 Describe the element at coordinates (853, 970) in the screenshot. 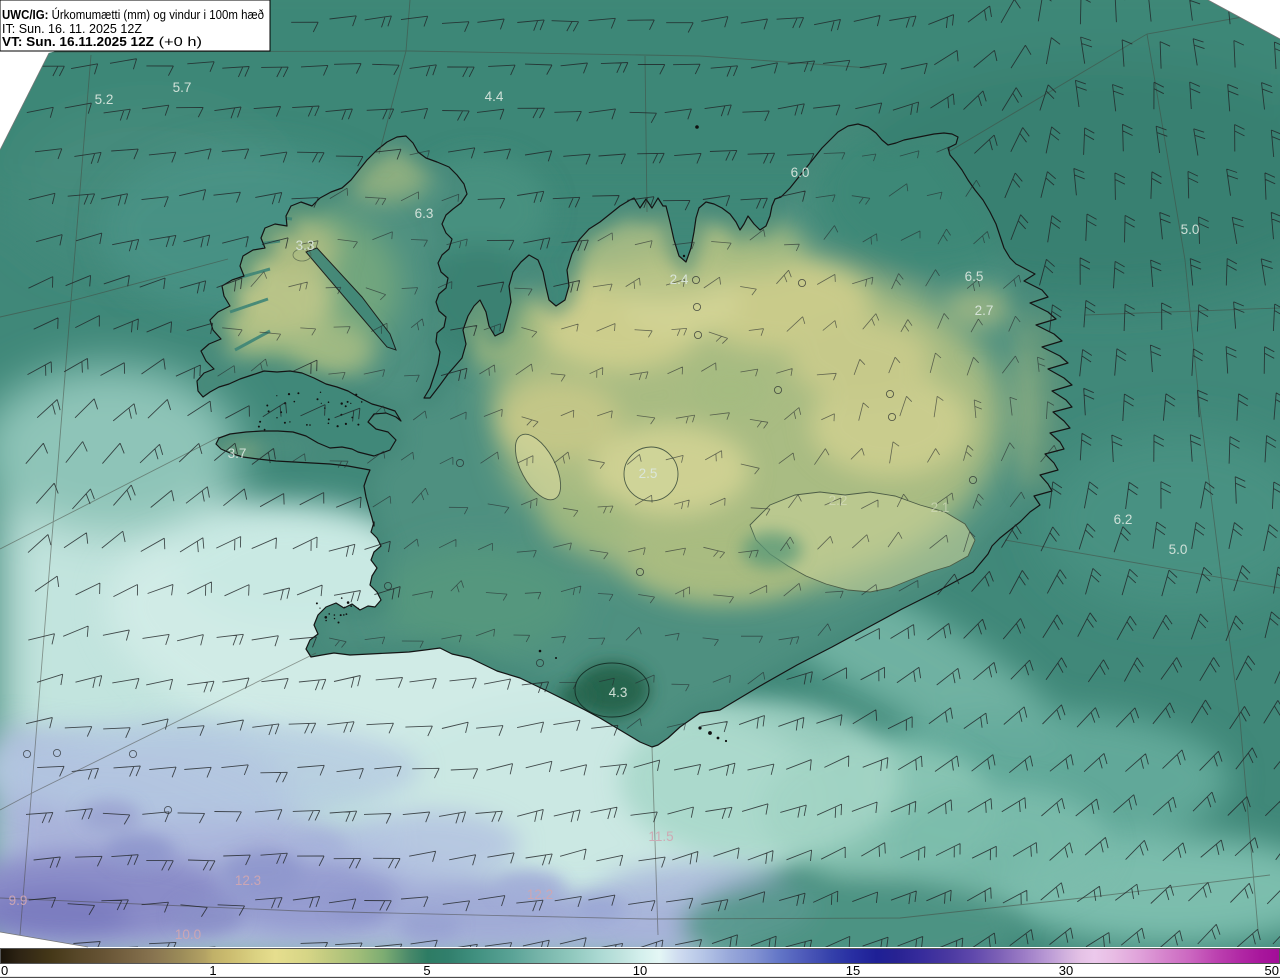

I see `svg-text: 15` at that location.